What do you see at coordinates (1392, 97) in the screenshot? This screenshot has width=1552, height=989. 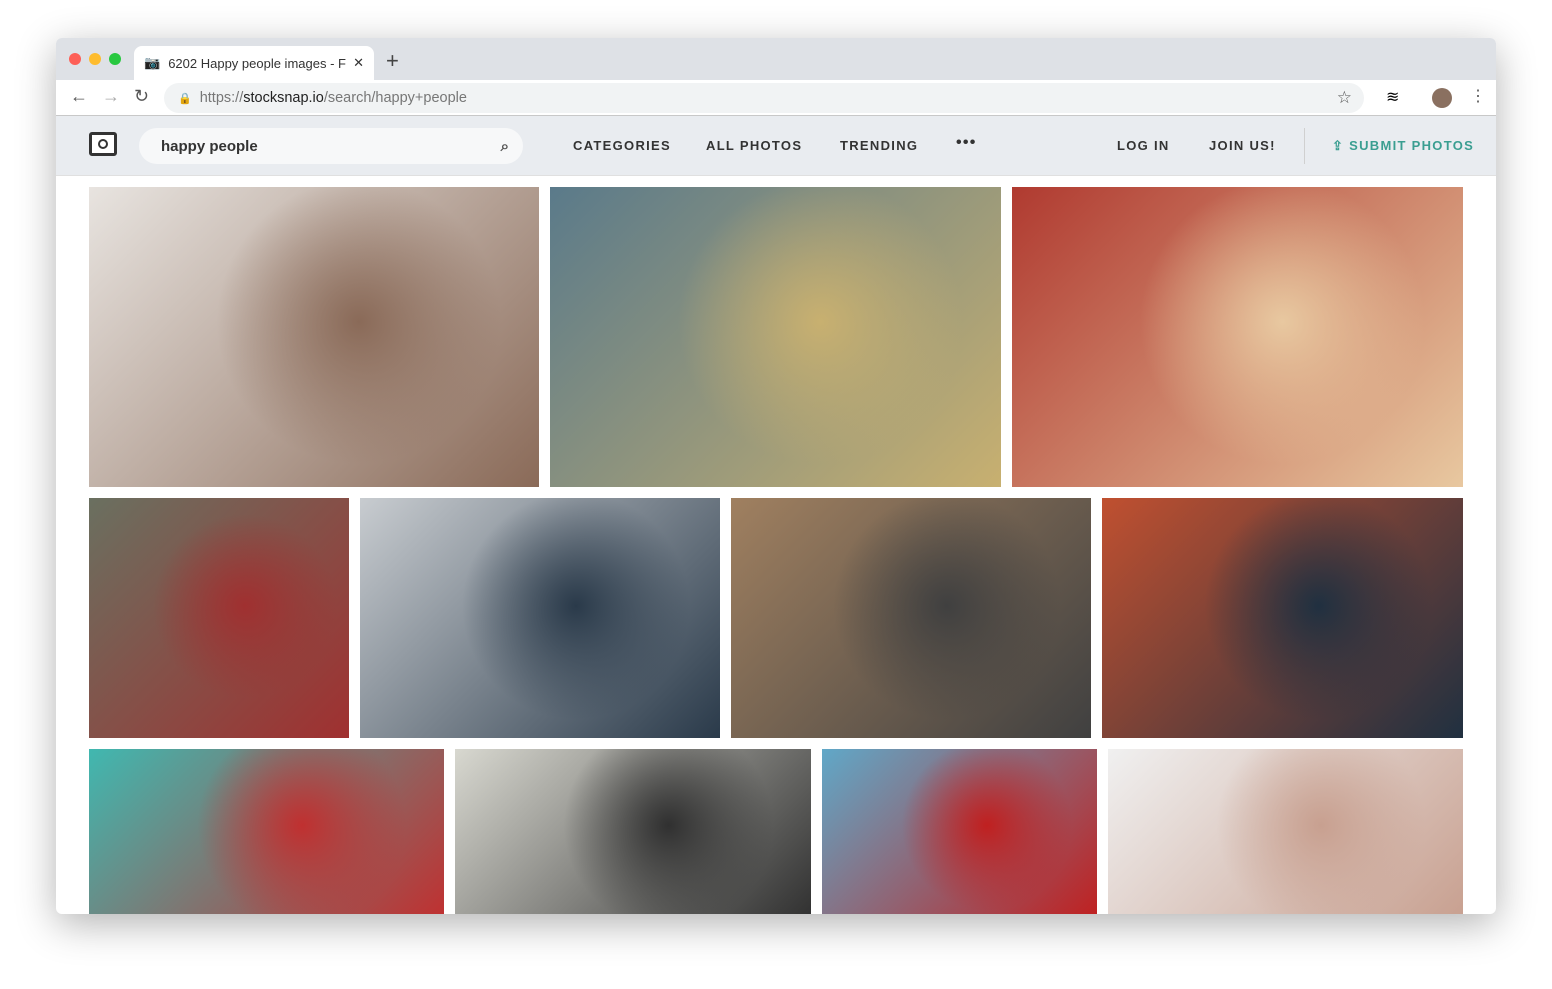 I see `layers-extension-icon: ≋` at bounding box center [1392, 97].